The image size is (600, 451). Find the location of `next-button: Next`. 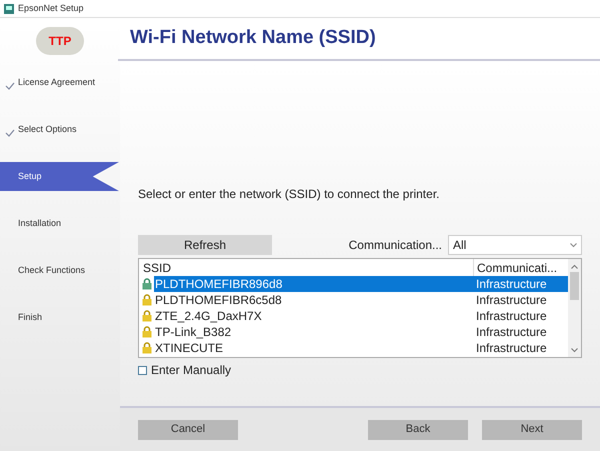

next-button: Next is located at coordinates (532, 430).